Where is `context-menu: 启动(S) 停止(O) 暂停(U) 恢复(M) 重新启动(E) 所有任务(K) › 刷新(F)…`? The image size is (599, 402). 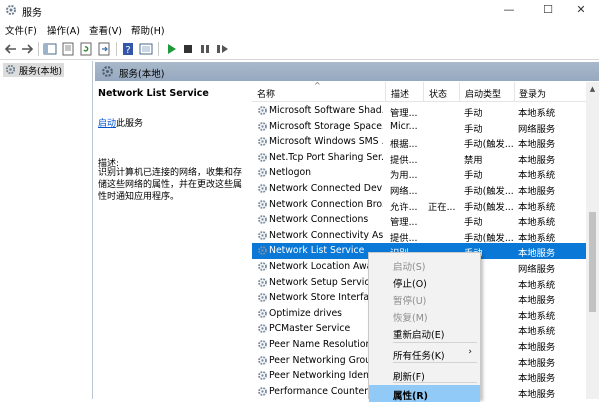
context-menu: 启动(S) 停止(O) 暂停(U) 恢复(M) 重新启动(E) 所有任务(K) › 刷新(F)… is located at coordinates (424, 327).